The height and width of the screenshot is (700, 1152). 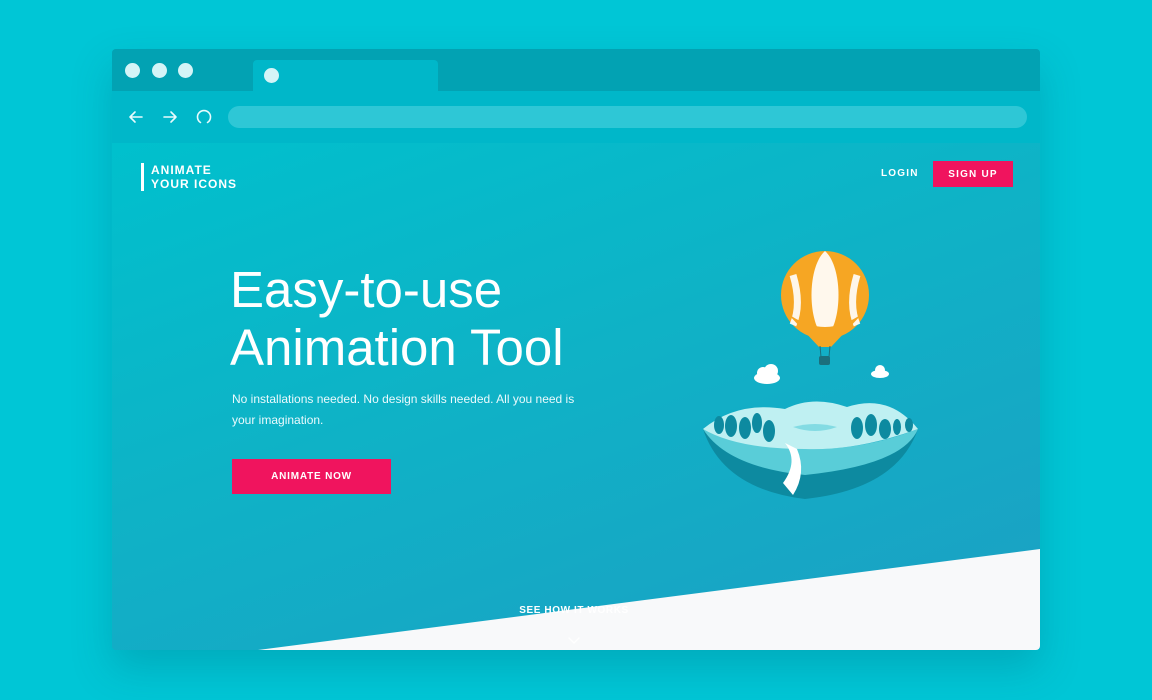 What do you see at coordinates (649, 599) in the screenshot?
I see `bottom-wedge` at bounding box center [649, 599].